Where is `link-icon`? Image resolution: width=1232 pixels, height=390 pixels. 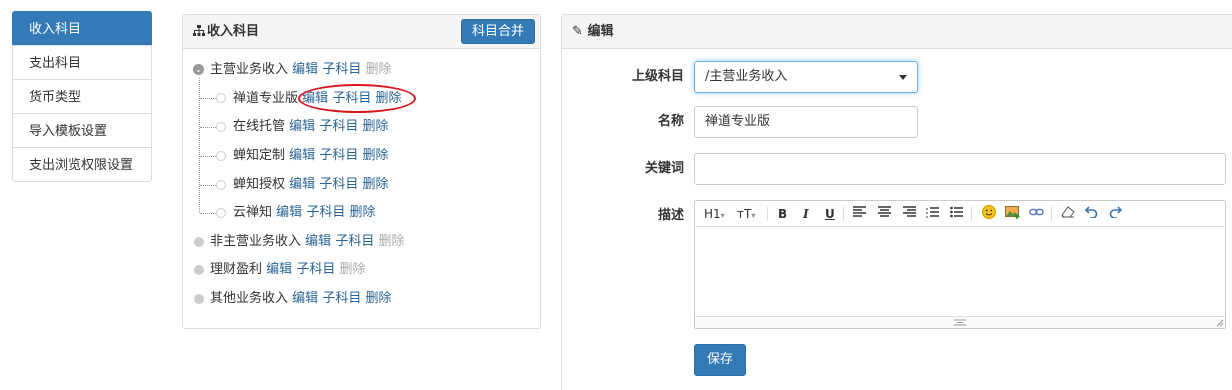 link-icon is located at coordinates (1036, 214).